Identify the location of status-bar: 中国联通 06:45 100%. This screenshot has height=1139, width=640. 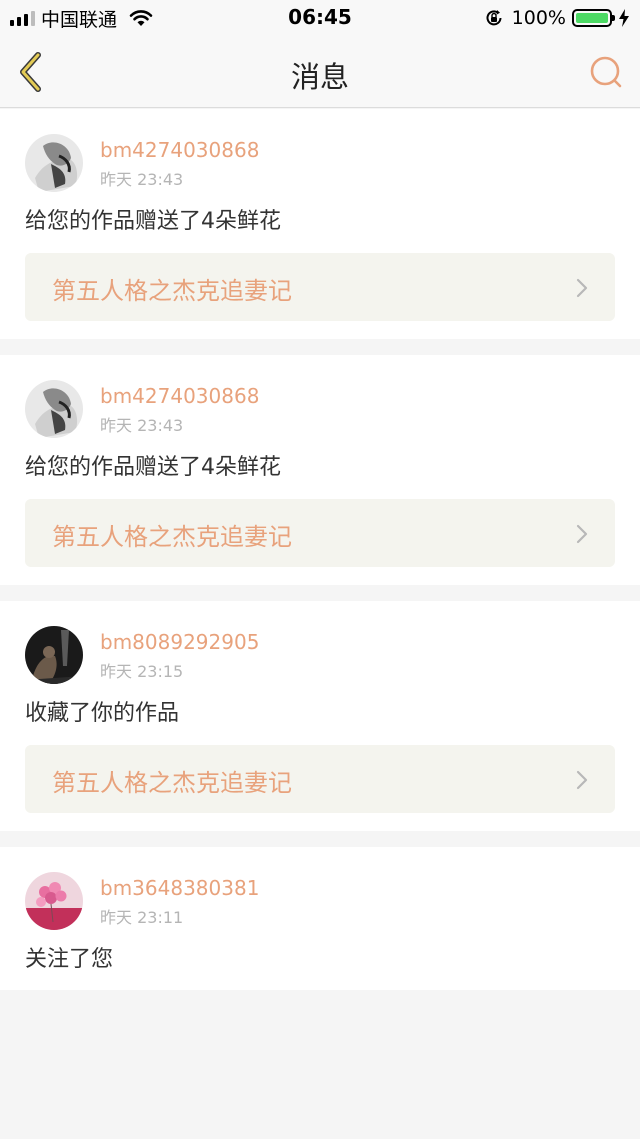
(320, 18).